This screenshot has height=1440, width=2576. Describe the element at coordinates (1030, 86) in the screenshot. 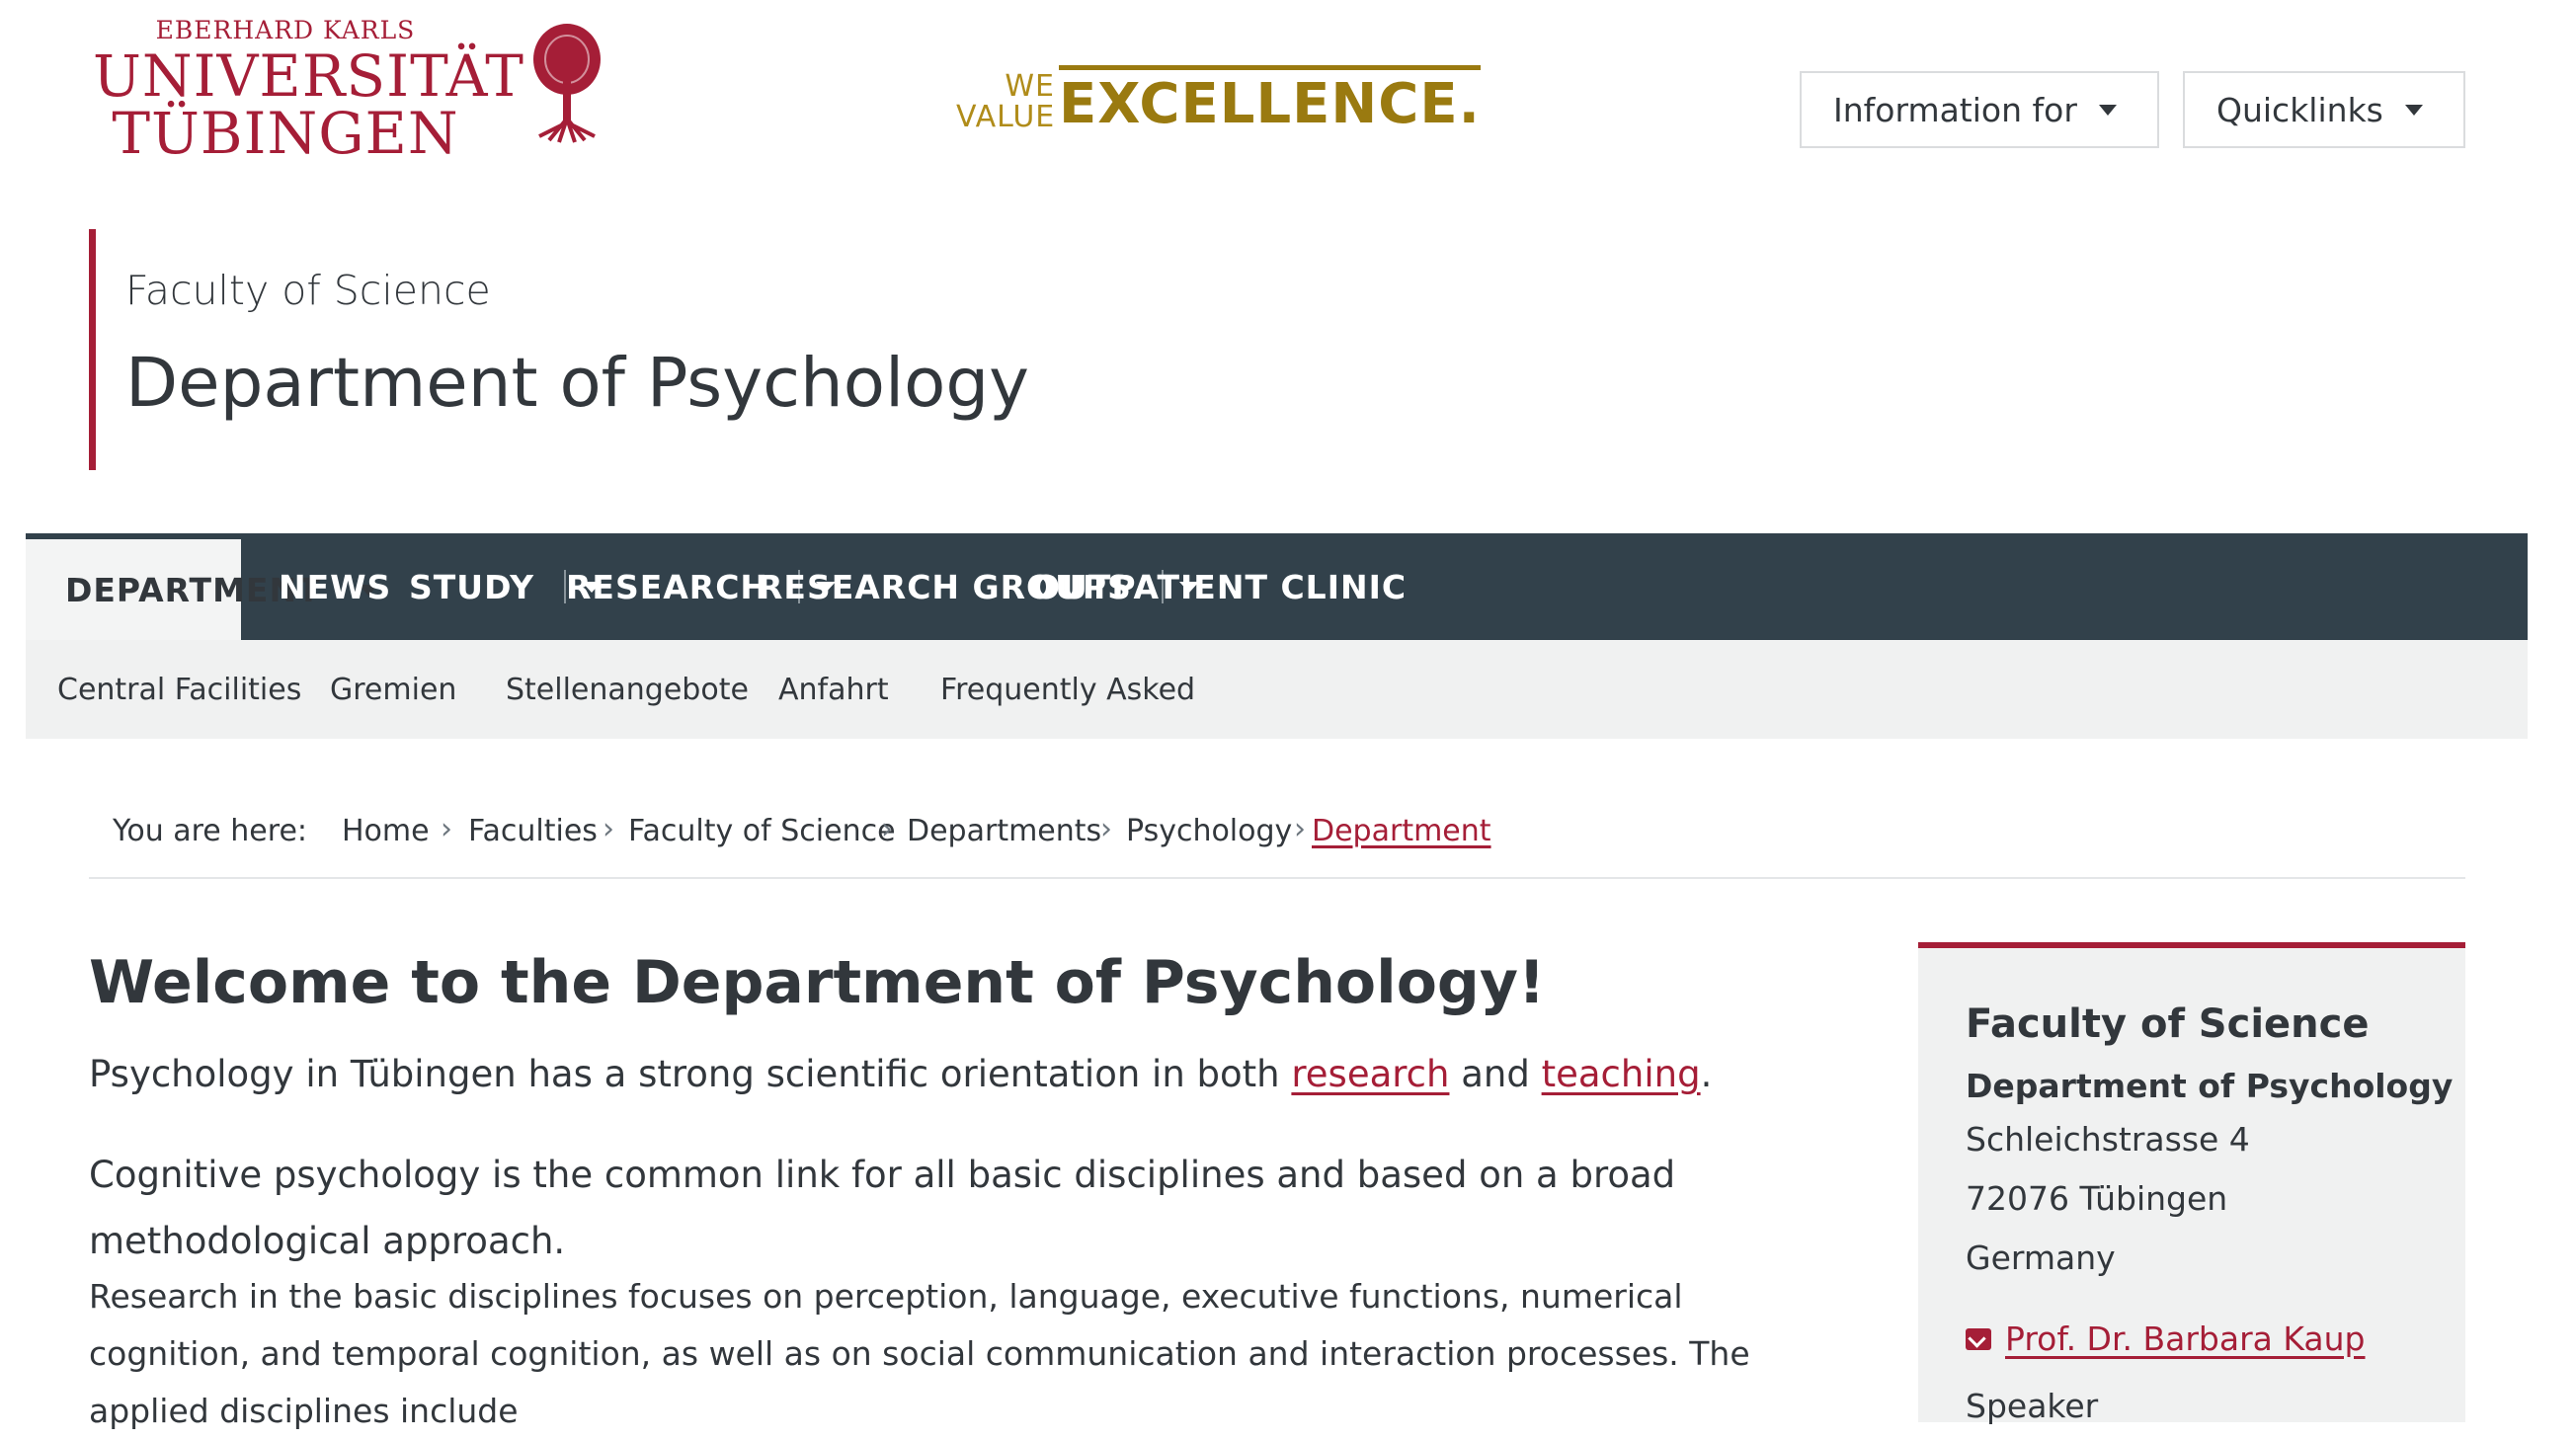

I see `slogan-we: WE` at that location.